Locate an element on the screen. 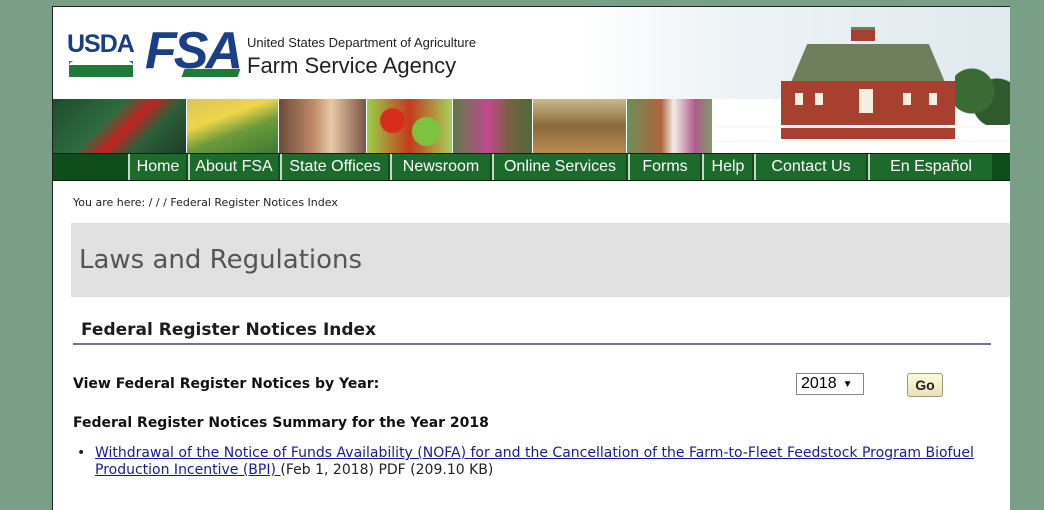 This screenshot has height=510, width=1044. page-title: Laws and Regulations is located at coordinates (221, 260).